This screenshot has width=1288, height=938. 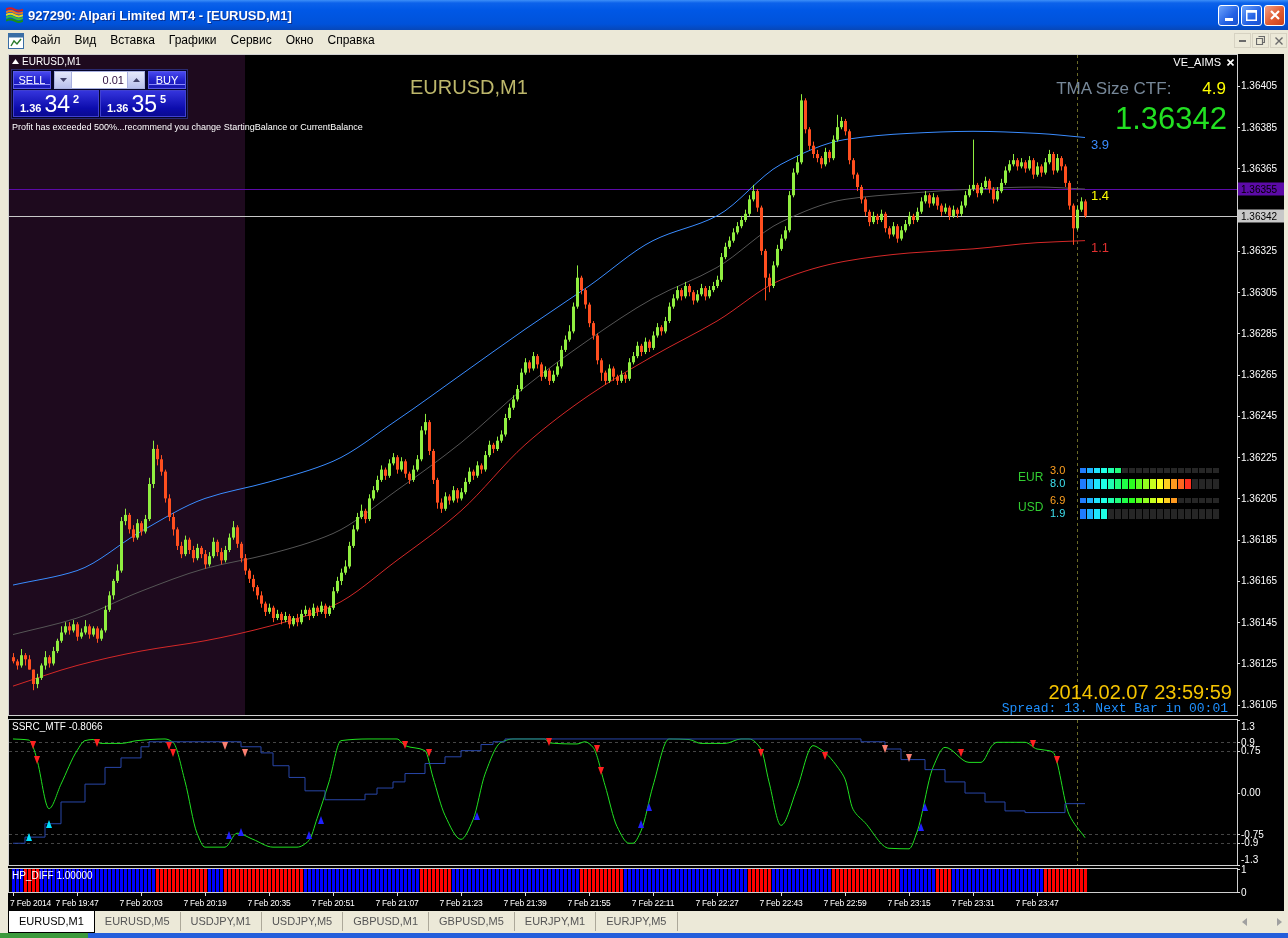 What do you see at coordinates (1251, 751) in the screenshot?
I see `axis-label: 0.75` at bounding box center [1251, 751].